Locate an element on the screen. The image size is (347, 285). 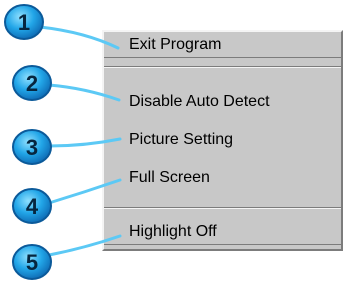
callout-number: 1 is located at coordinates (24, 22).